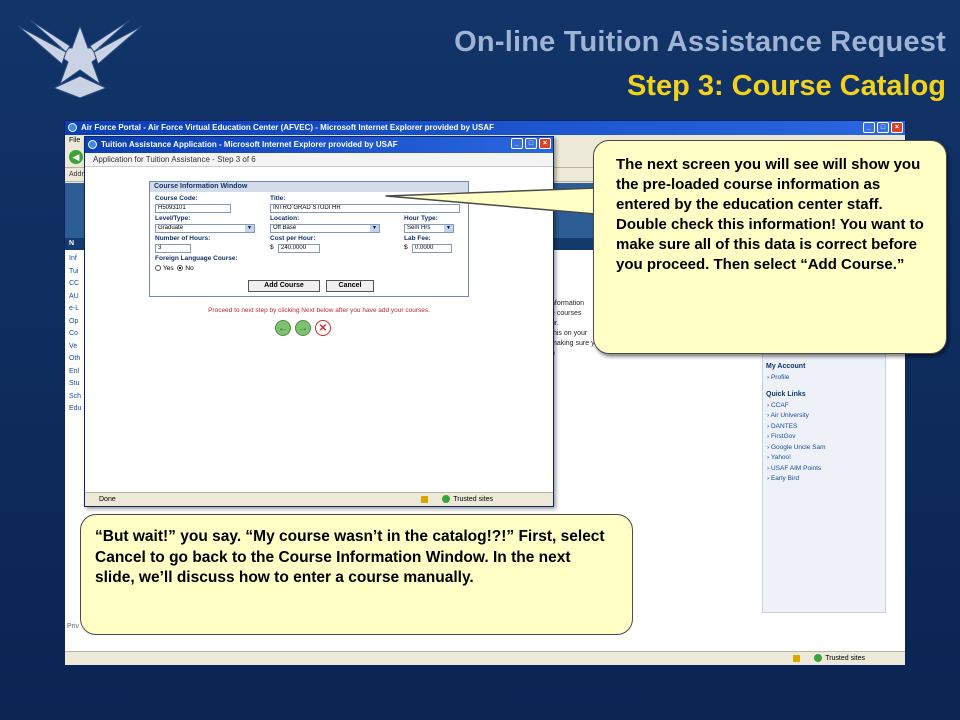 The height and width of the screenshot is (720, 960). What do you see at coordinates (365, 208) in the screenshot?
I see `title-field: INTRO GRAD STUDI HR` at bounding box center [365, 208].